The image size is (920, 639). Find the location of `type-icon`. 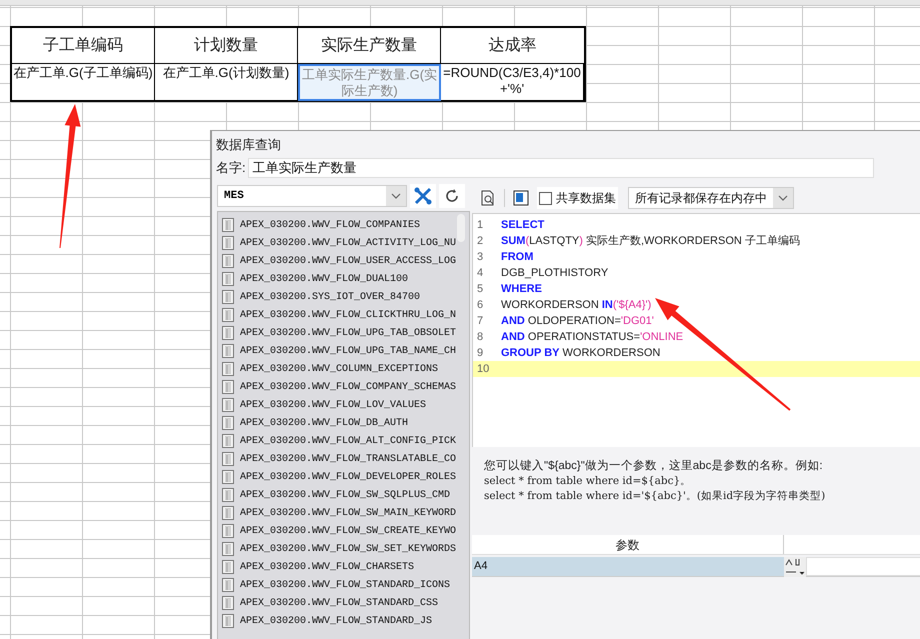

type-icon is located at coordinates (795, 567).